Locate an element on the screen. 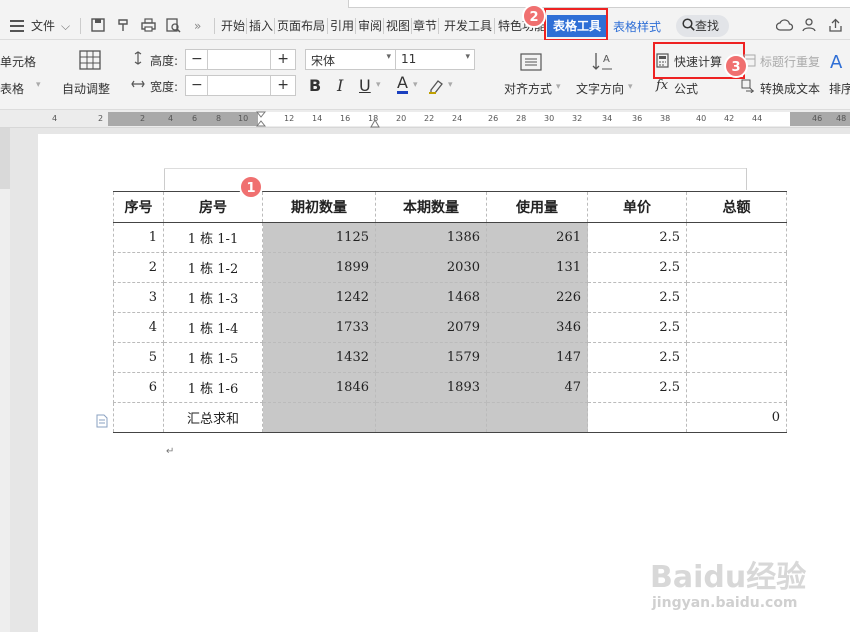  user-collab-icon is located at coordinates (809, 26).